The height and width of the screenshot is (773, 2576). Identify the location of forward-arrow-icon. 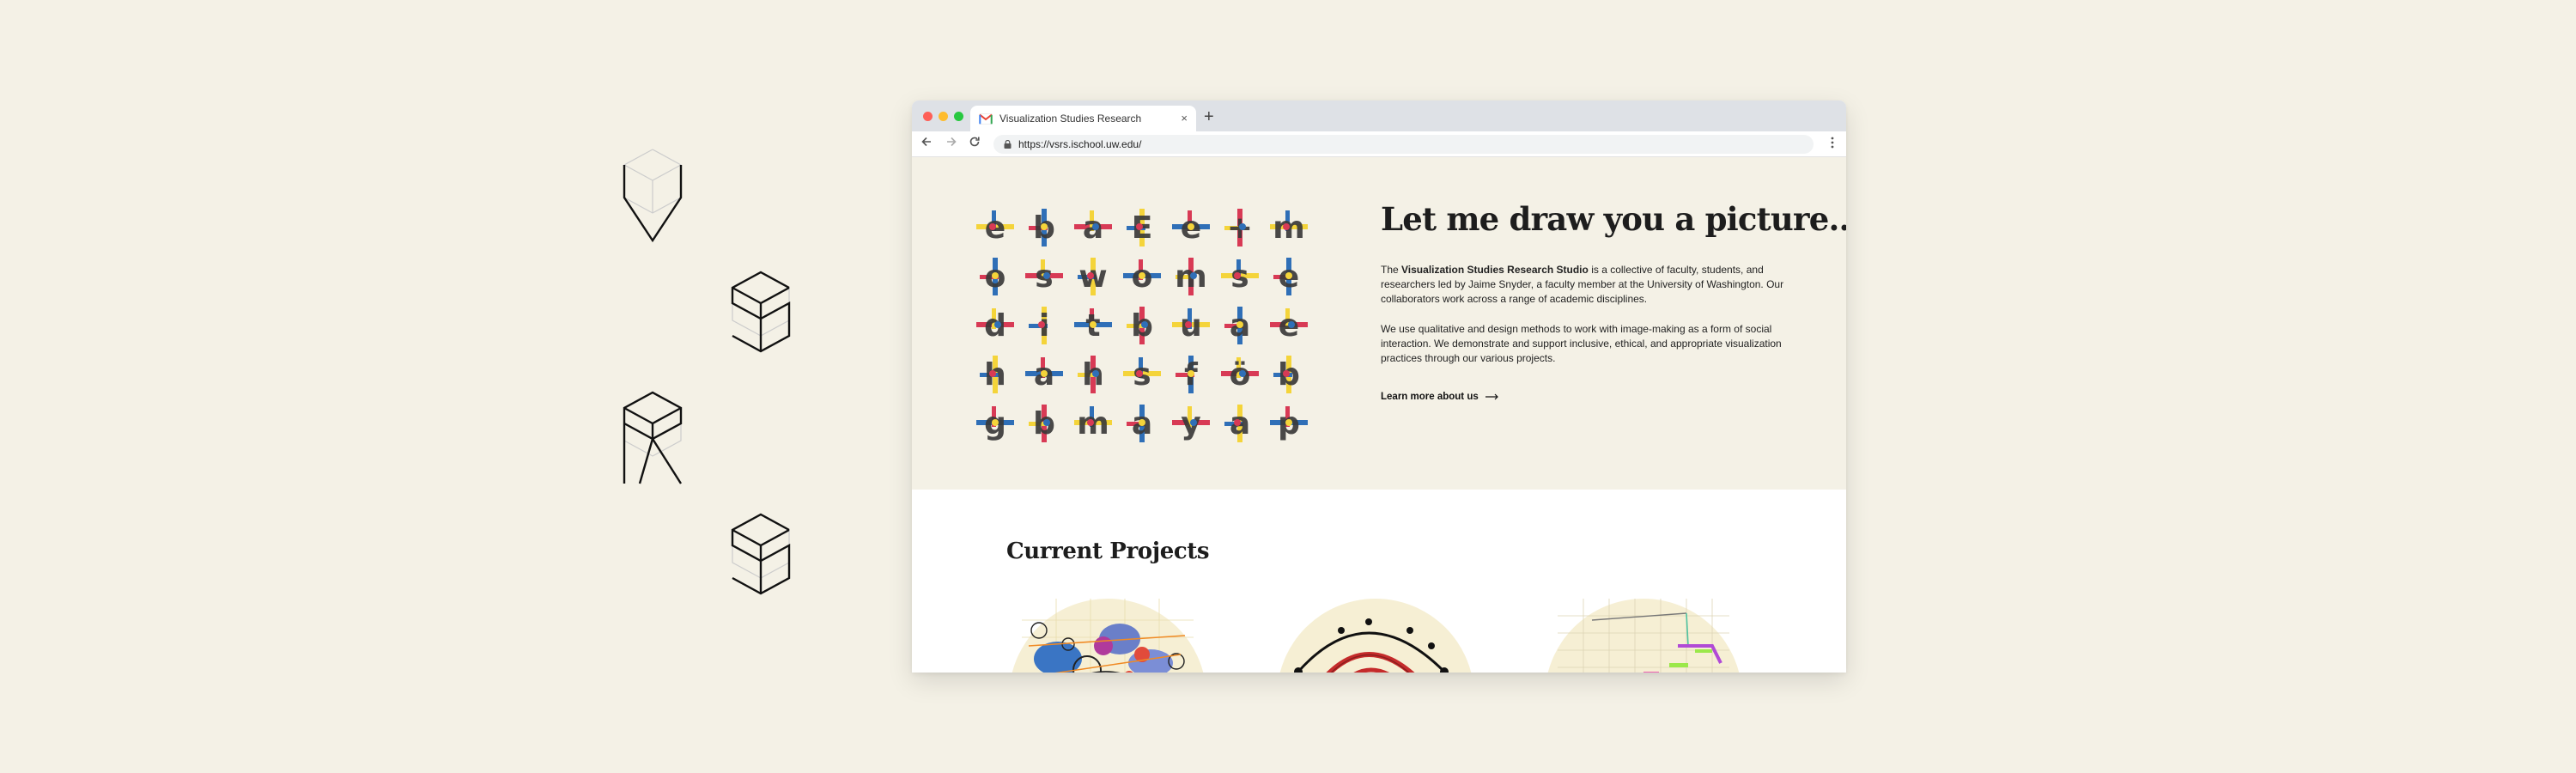
(951, 143).